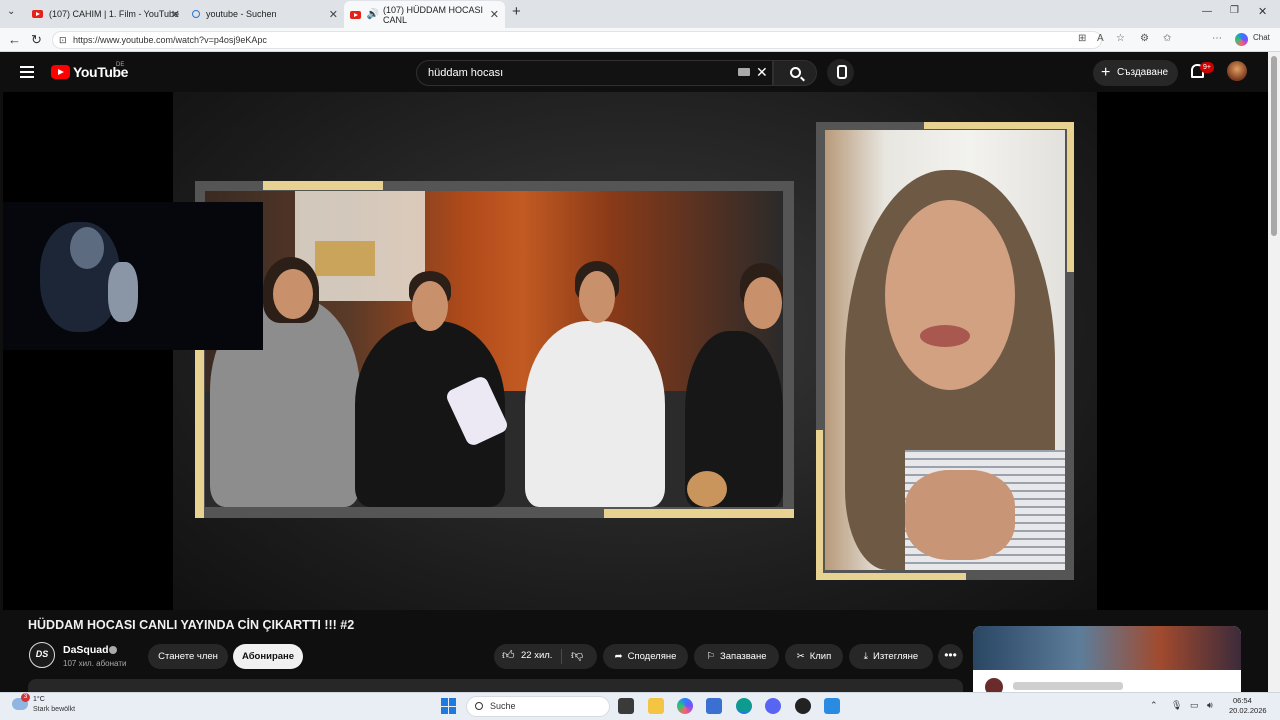 This screenshot has width=1280, height=720. What do you see at coordinates (345, 258) in the screenshot?
I see `ouija-board` at bounding box center [345, 258].